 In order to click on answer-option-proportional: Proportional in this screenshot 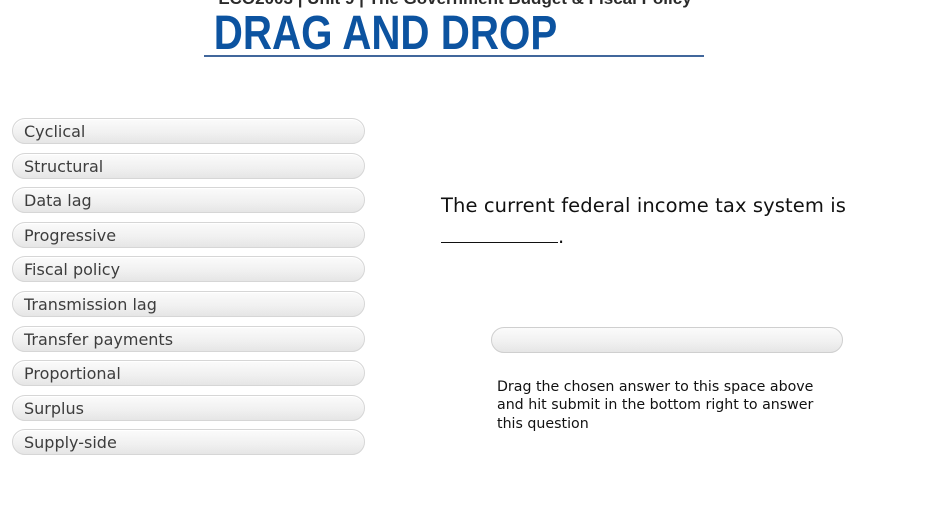, I will do `click(188, 373)`.